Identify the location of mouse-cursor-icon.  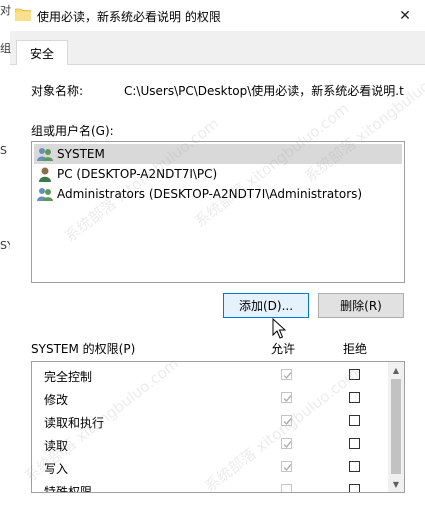
(279, 328).